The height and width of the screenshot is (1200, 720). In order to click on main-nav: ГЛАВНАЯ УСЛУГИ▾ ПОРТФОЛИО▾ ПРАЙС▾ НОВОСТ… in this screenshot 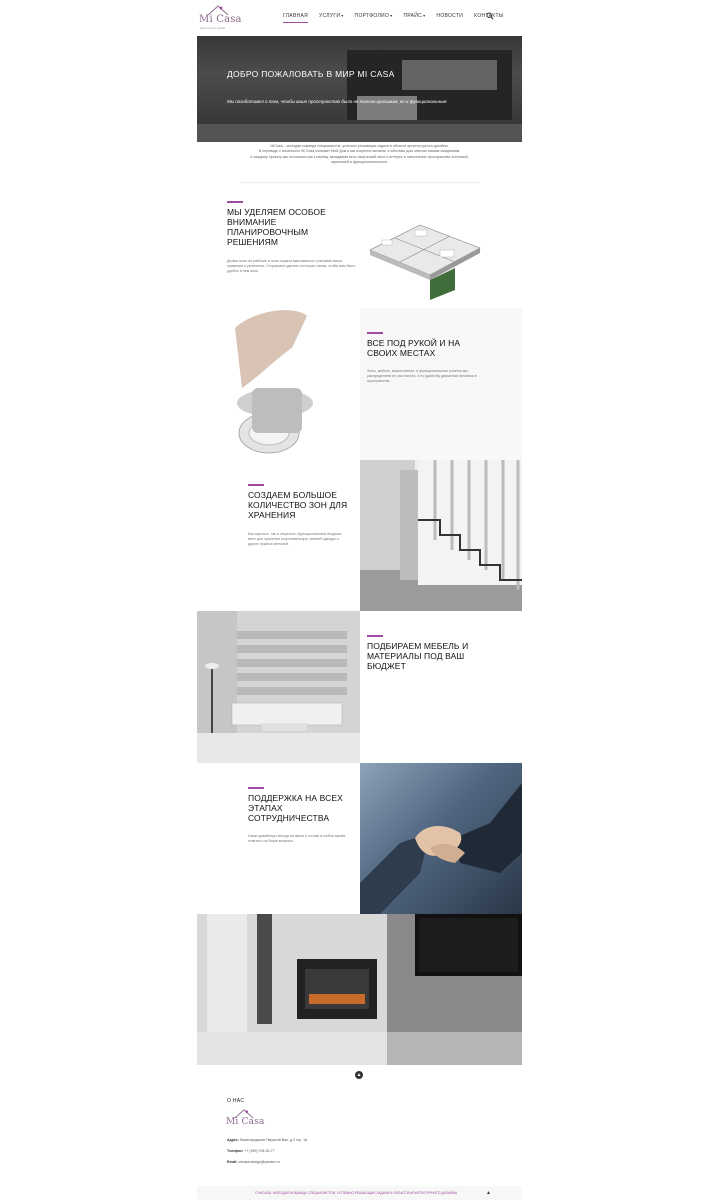, I will do `click(399, 18)`.